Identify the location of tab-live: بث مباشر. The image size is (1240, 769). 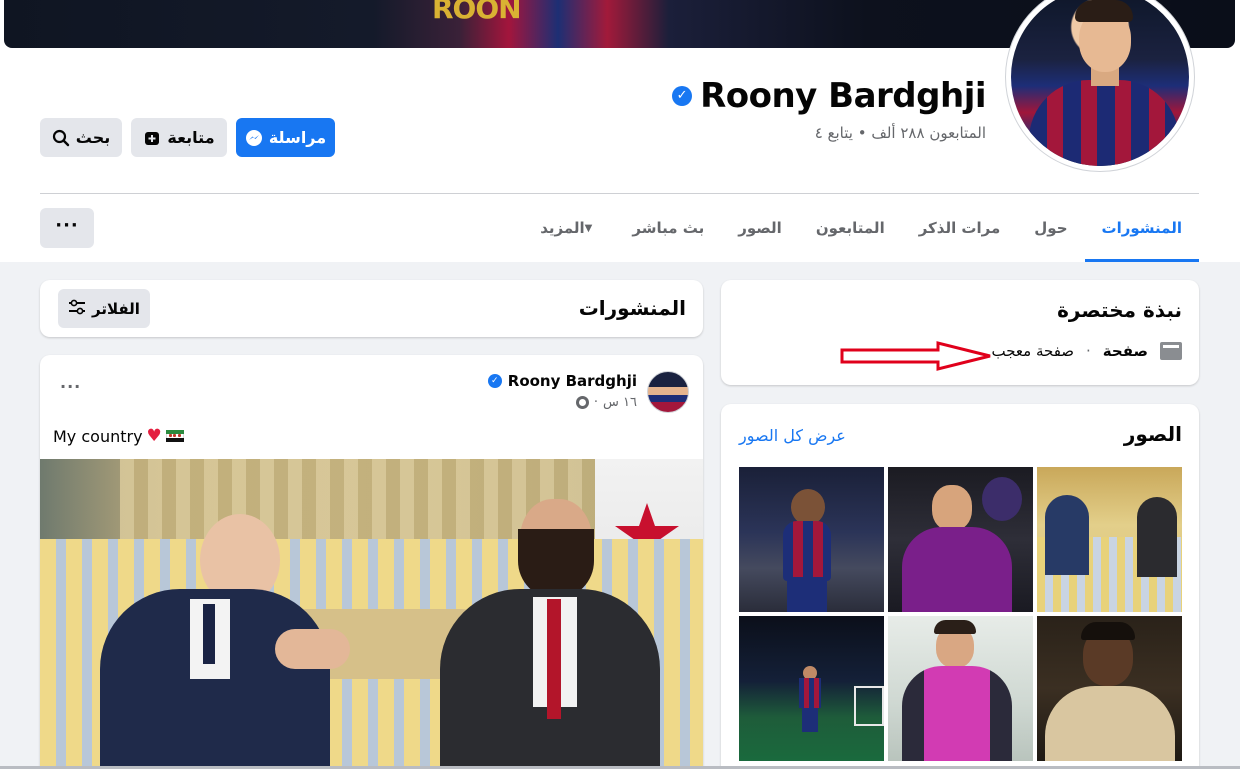
(668, 228).